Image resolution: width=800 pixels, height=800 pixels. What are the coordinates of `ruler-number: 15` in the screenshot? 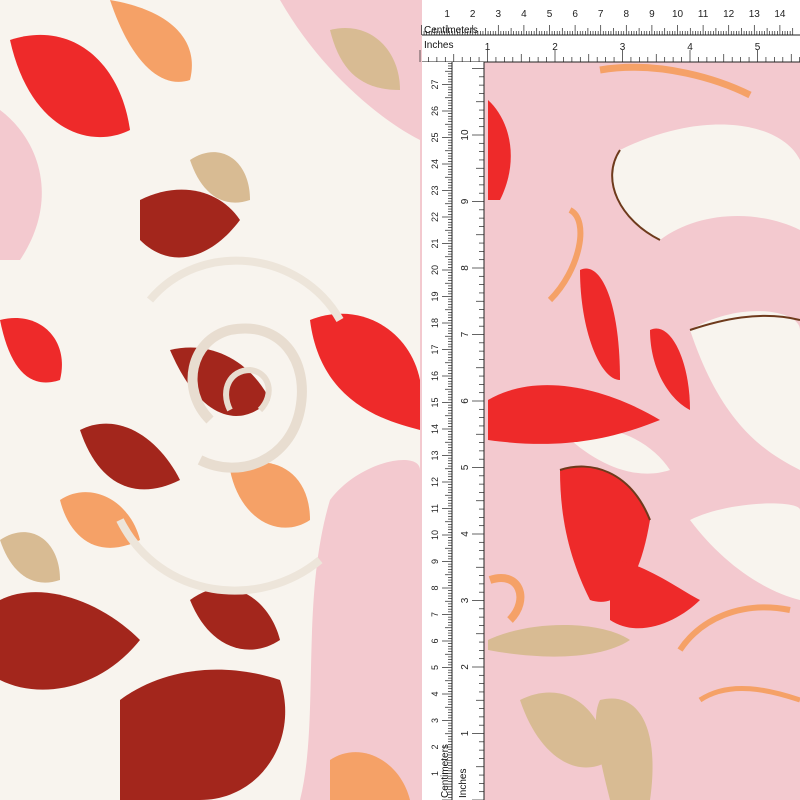 It's located at (435, 402).